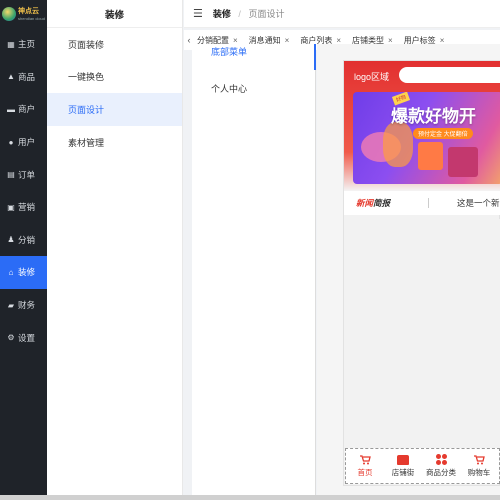 The image size is (500, 500). I want to click on nav-item-label: 商品, so click(27, 76).